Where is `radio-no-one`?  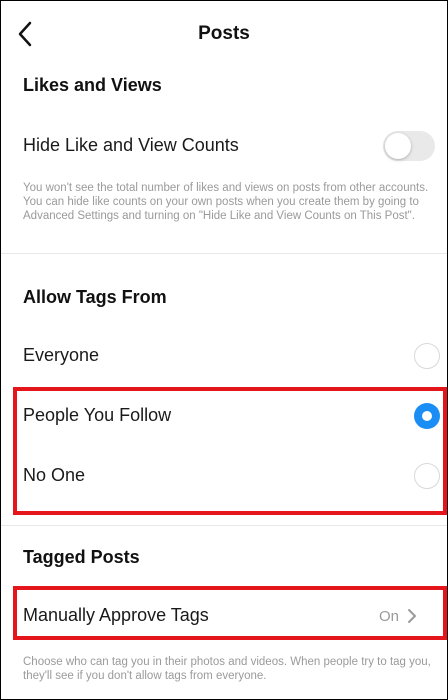 radio-no-one is located at coordinates (427, 476).